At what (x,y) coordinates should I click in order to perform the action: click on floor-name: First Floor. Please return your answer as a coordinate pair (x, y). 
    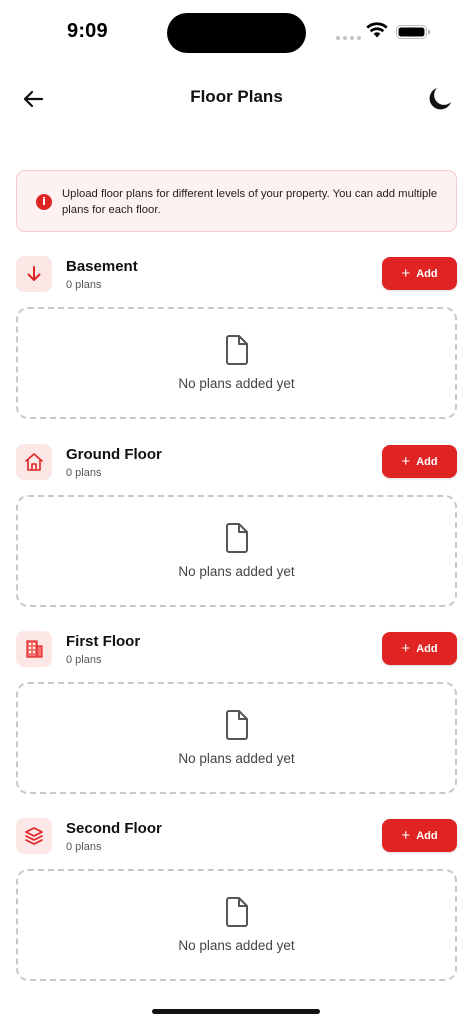
    Looking at the image, I should click on (103, 641).